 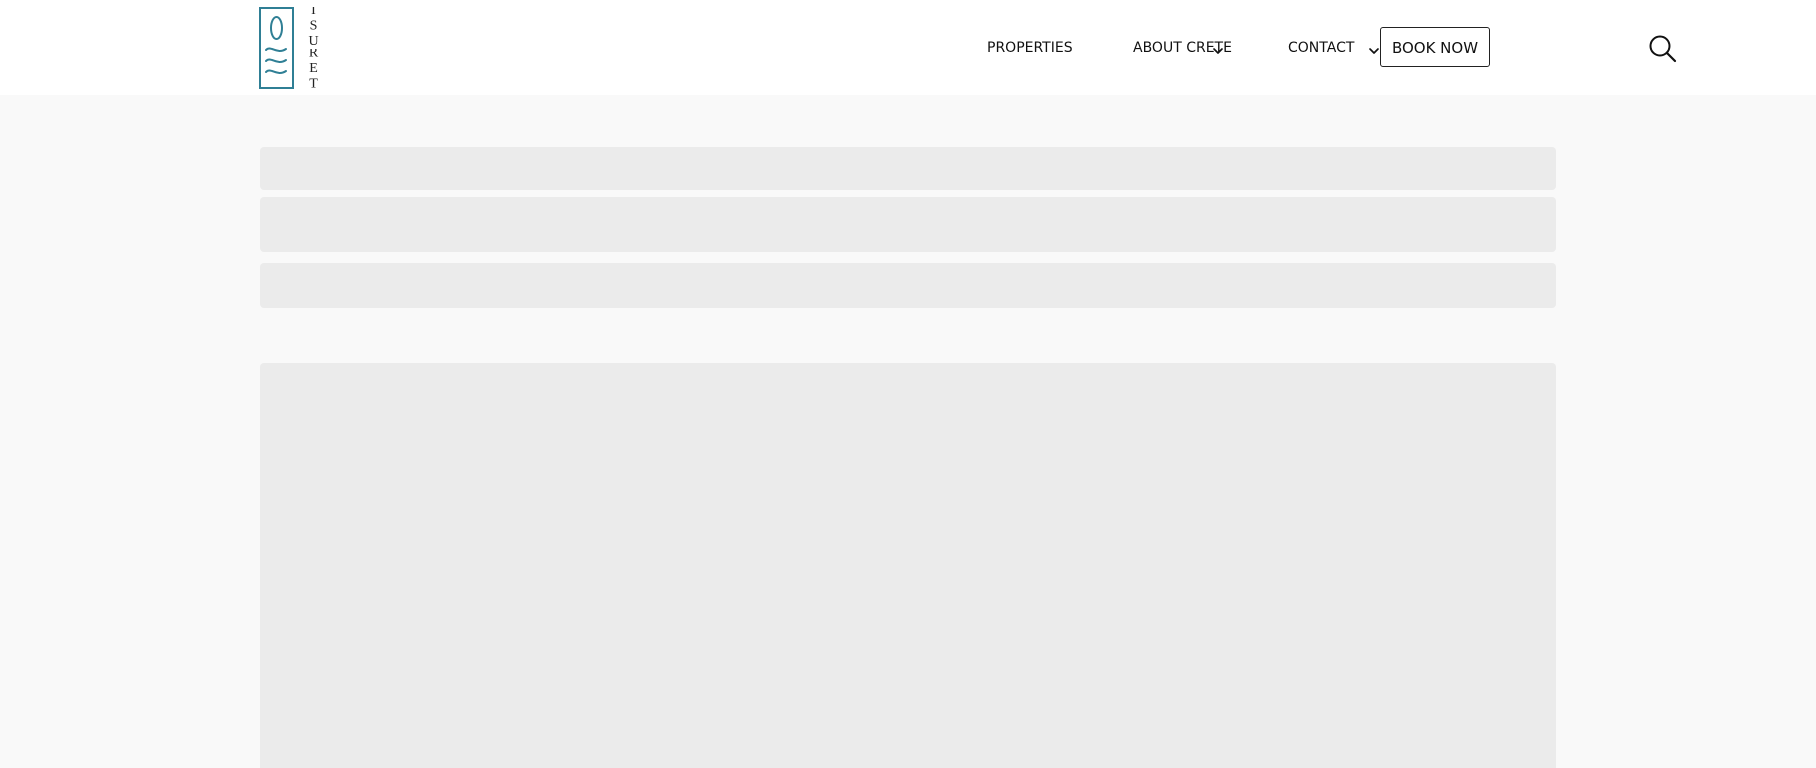 What do you see at coordinates (908, 285) in the screenshot?
I see `loading-placeholder-meta` at bounding box center [908, 285].